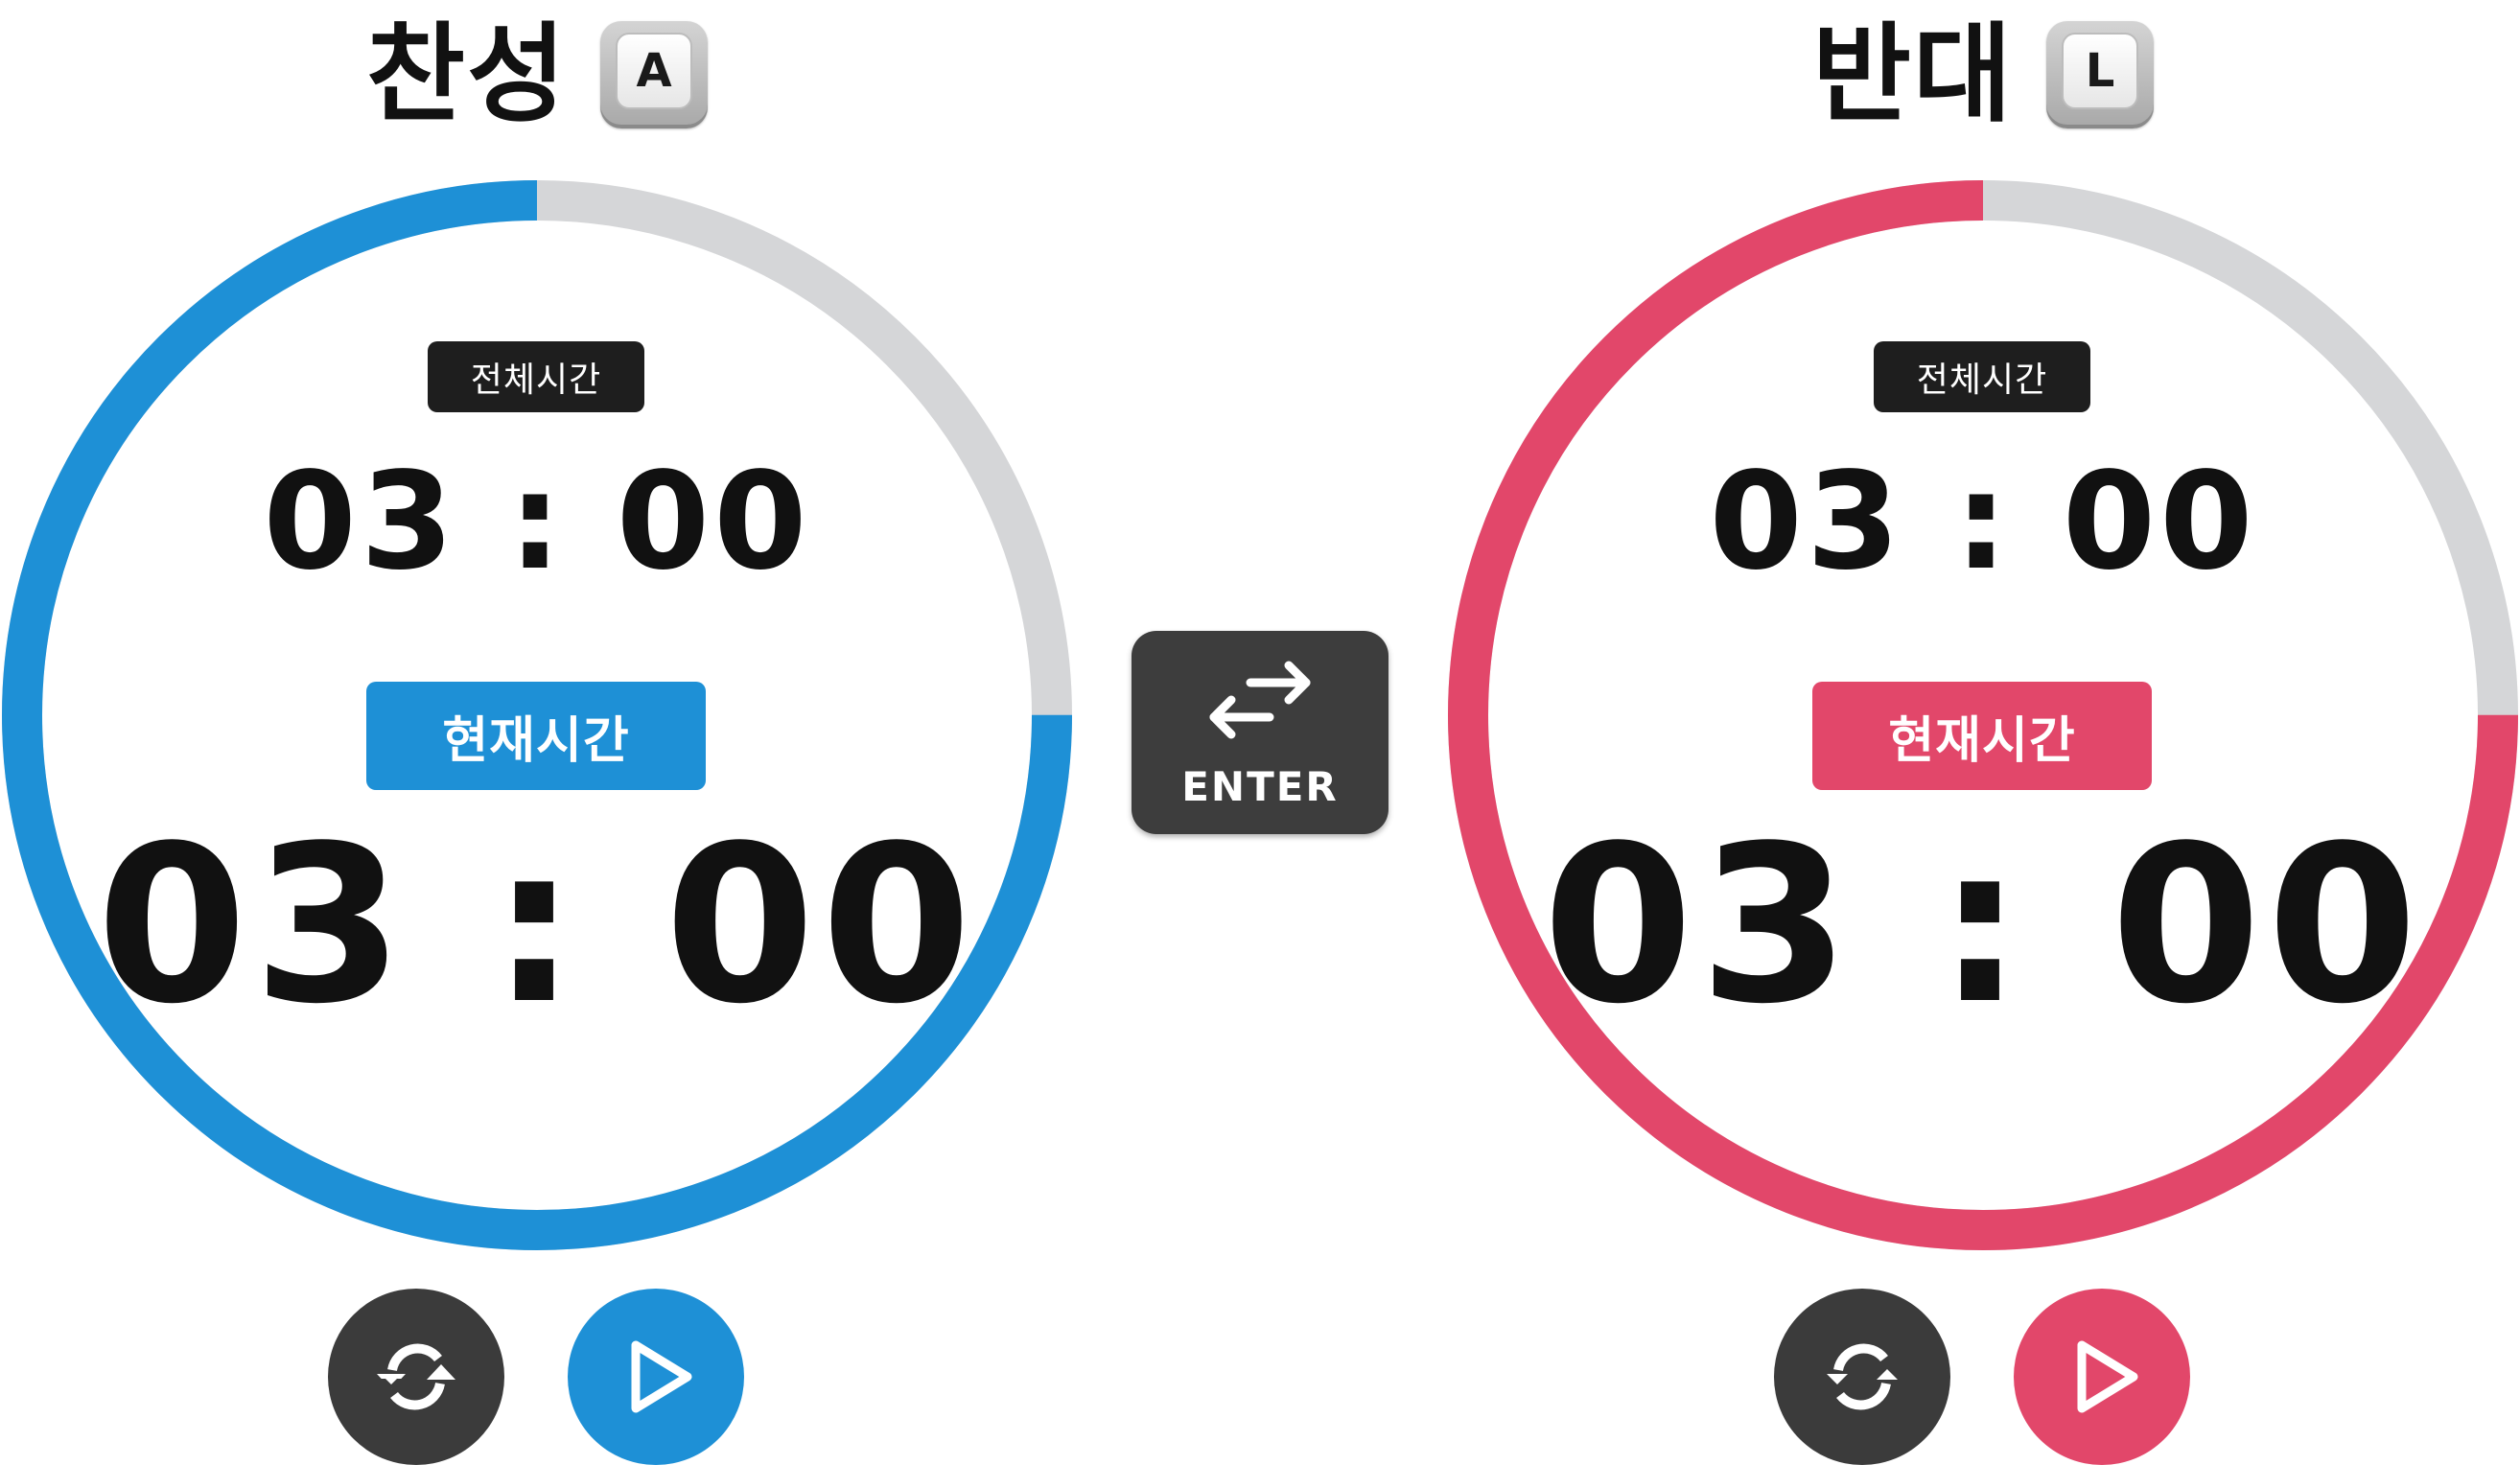 This screenshot has width=2520, height=1465. I want to click on con-title: 반대, so click(1913, 74).